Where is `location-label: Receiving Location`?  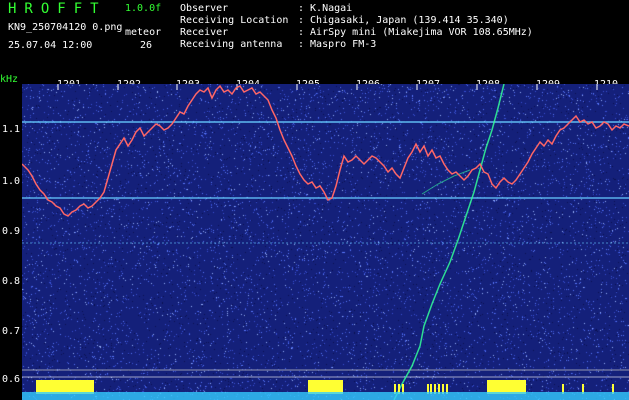 location-label: Receiving Location is located at coordinates (234, 20).